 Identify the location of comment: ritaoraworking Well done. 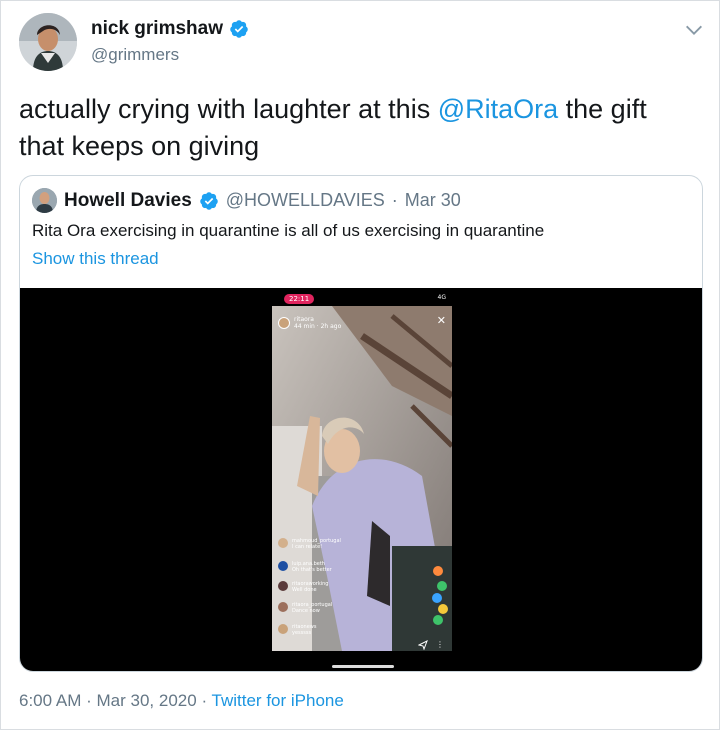
(303, 587).